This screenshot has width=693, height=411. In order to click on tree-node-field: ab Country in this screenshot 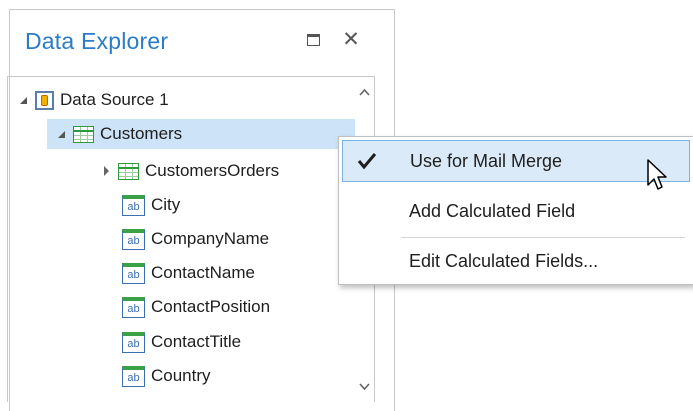, I will do `click(166, 376)`.